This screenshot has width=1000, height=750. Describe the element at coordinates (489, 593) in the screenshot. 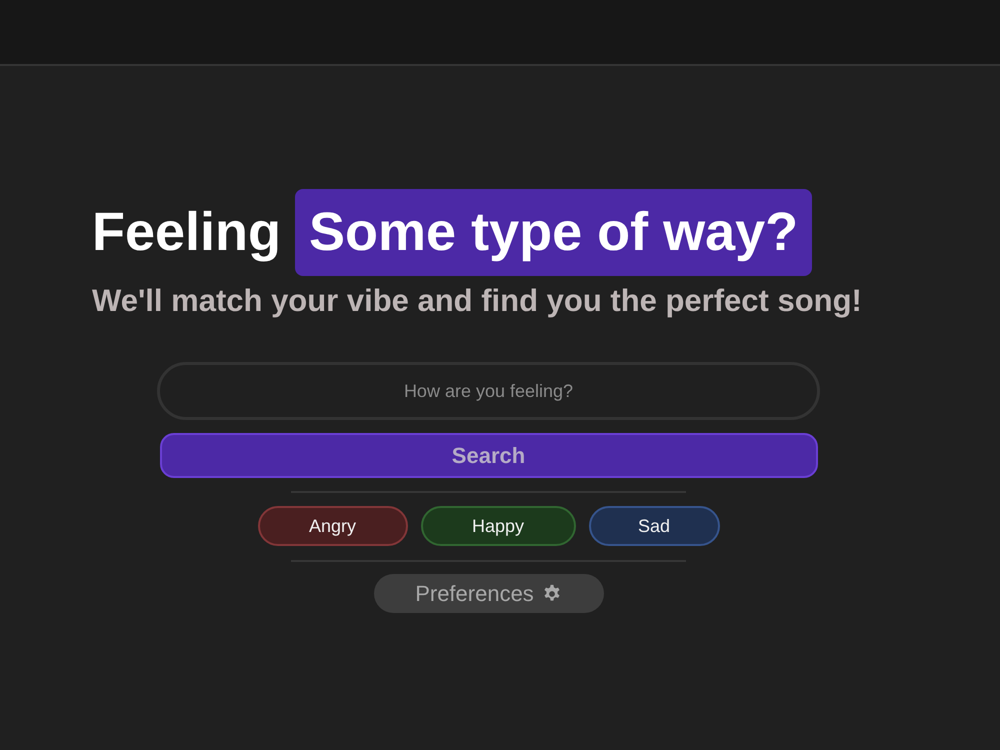

I see `preferences-button: Preferences` at that location.